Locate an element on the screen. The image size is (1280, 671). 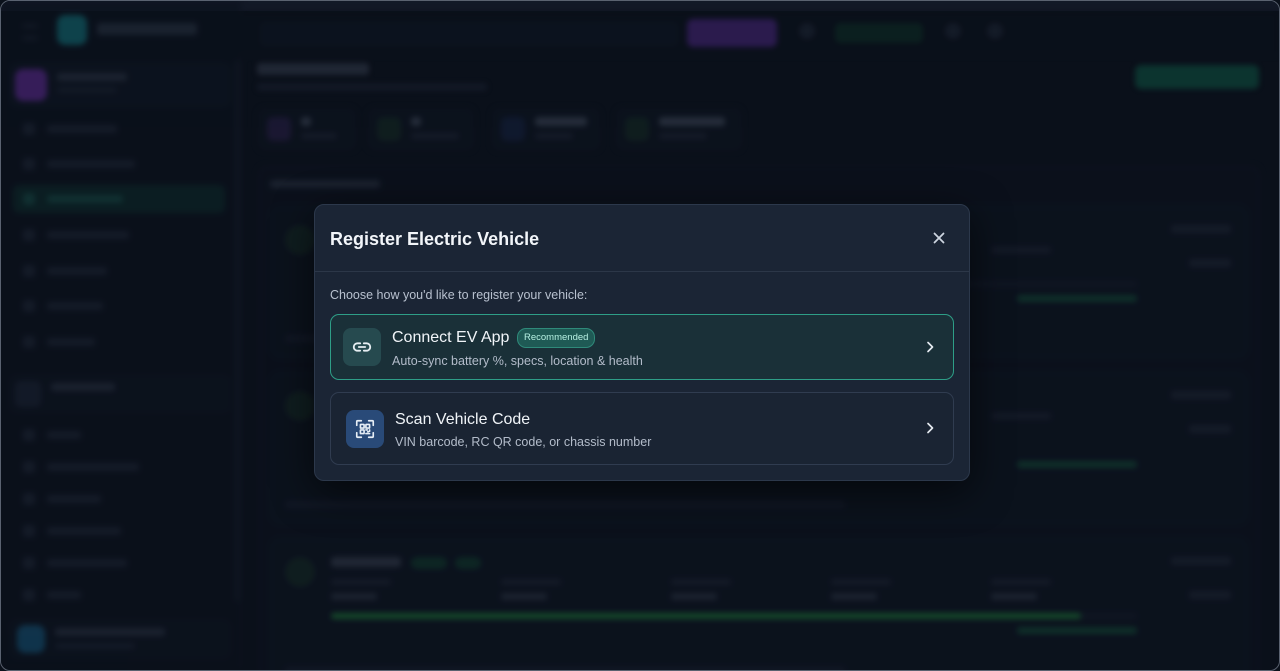
qr-scan-icon is located at coordinates (365, 429).